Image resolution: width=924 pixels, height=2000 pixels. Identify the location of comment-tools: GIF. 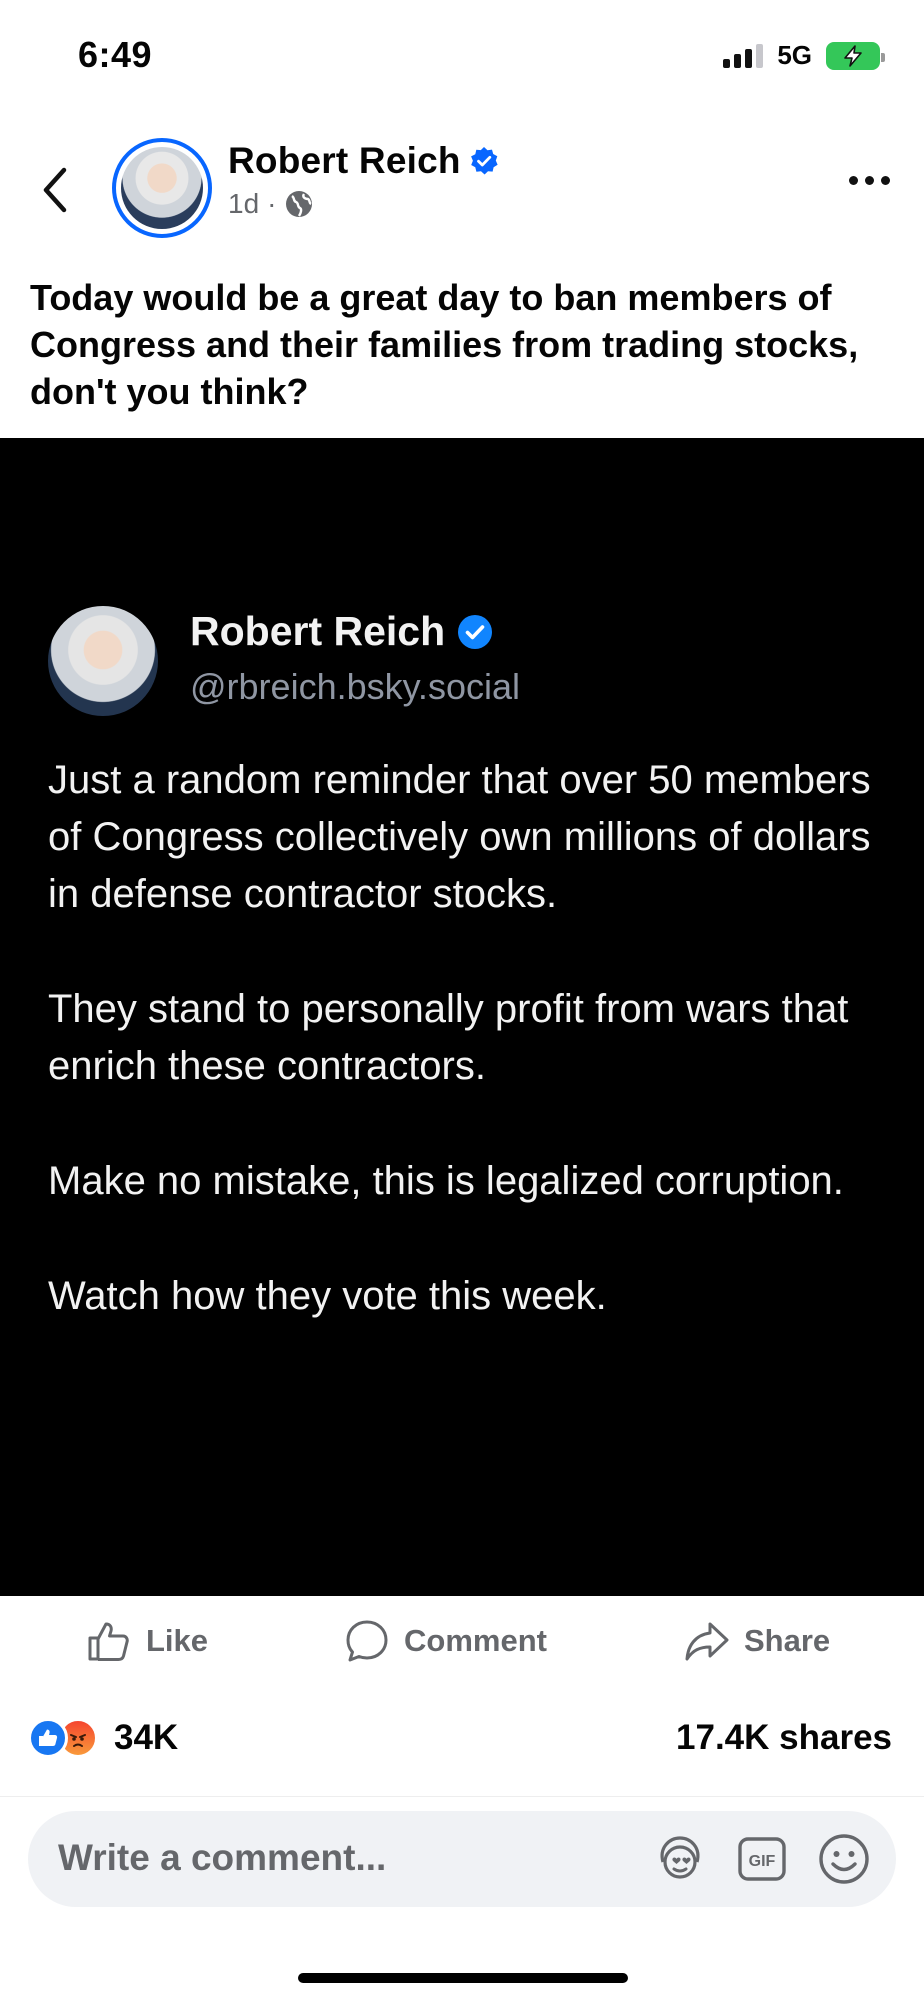
(762, 1859).